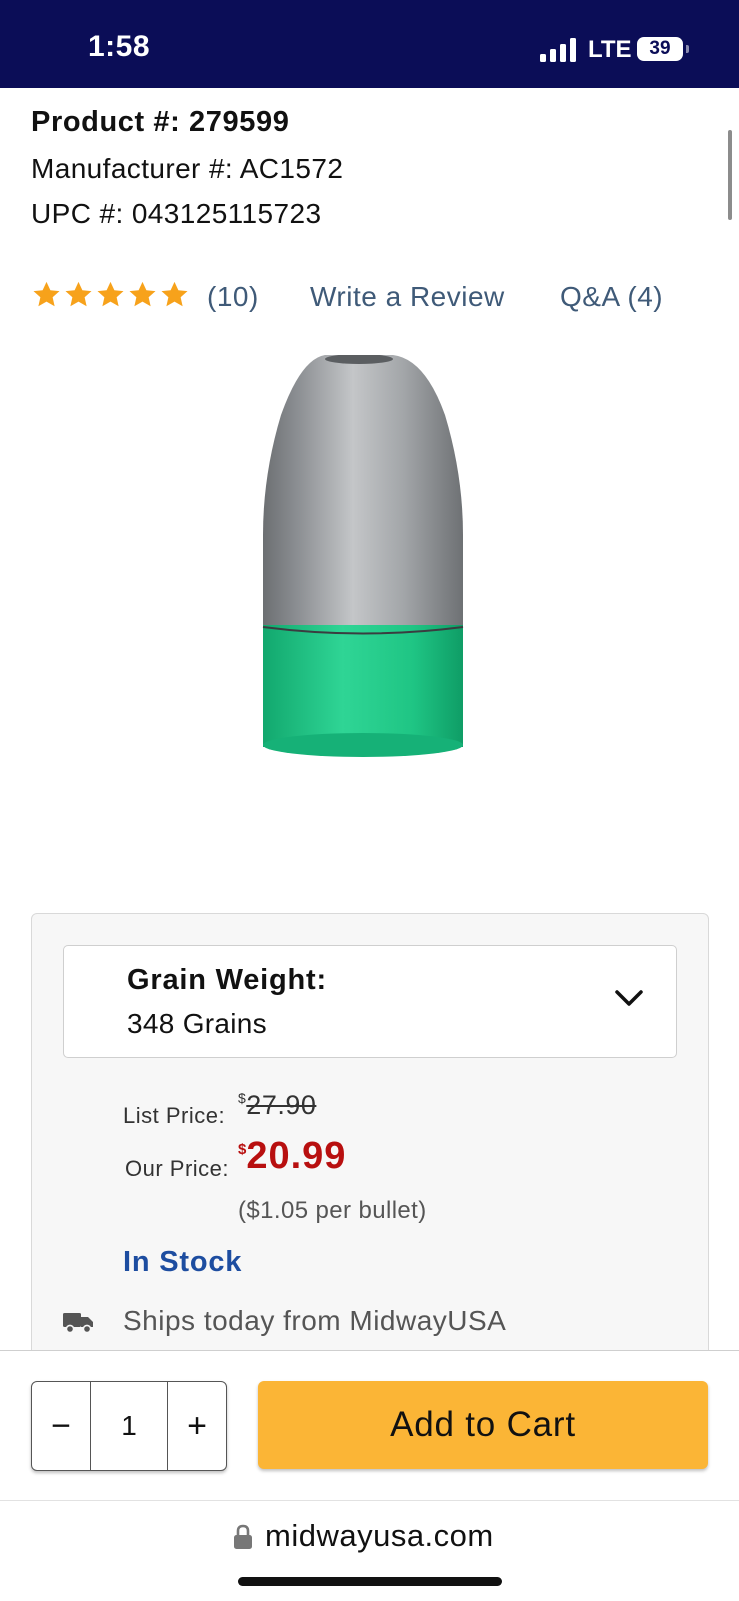 This screenshot has height=1601, width=739. Describe the element at coordinates (379, 1536) in the screenshot. I see `url-text: midwayusa.com` at that location.